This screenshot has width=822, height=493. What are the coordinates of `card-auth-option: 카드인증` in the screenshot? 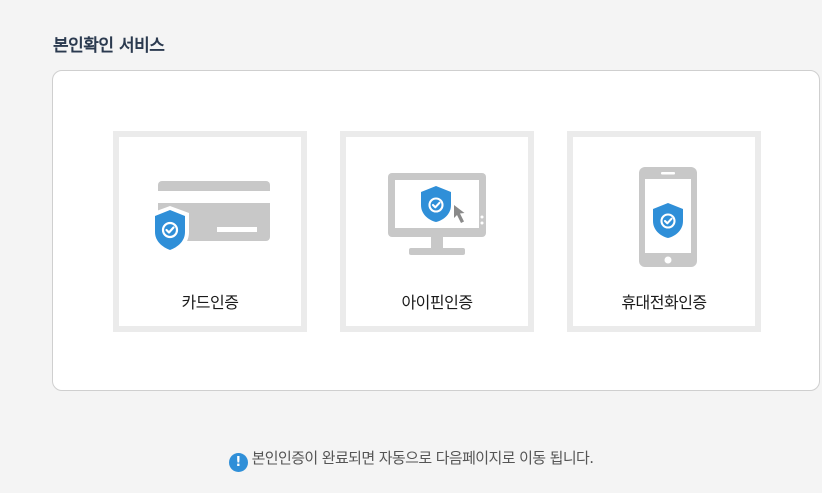 It's located at (210, 231).